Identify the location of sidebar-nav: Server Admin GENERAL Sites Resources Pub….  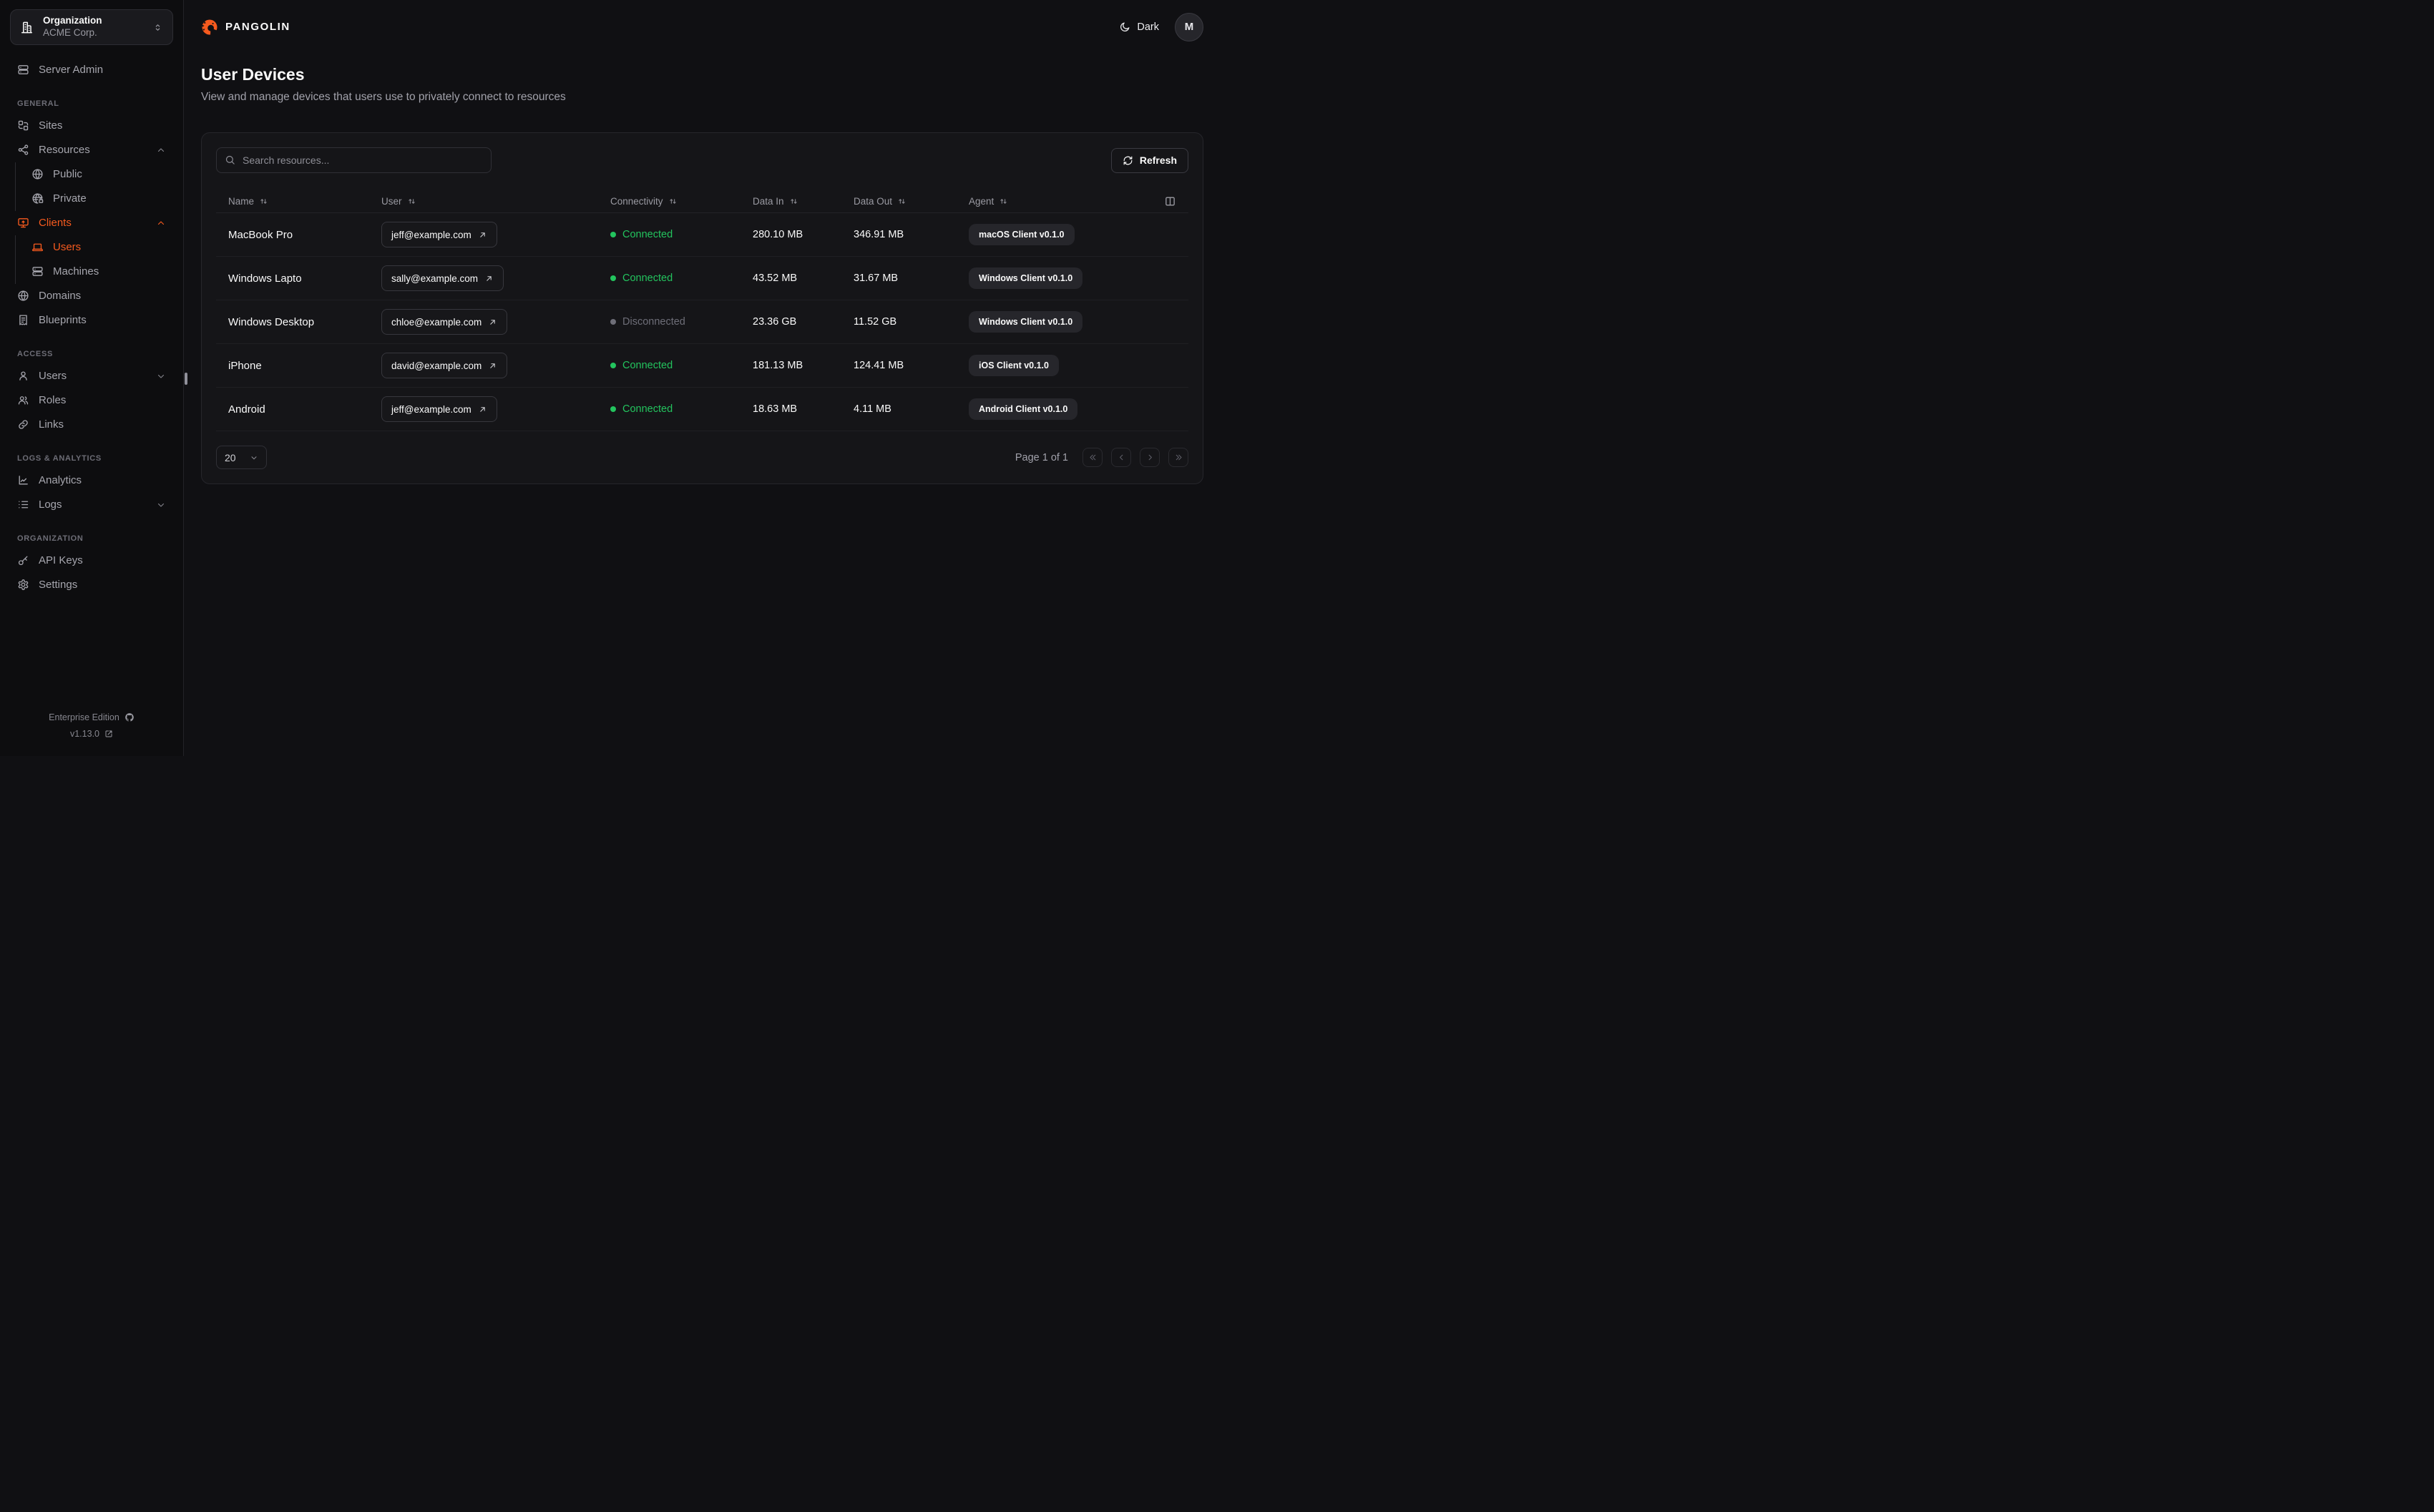
(91, 321).